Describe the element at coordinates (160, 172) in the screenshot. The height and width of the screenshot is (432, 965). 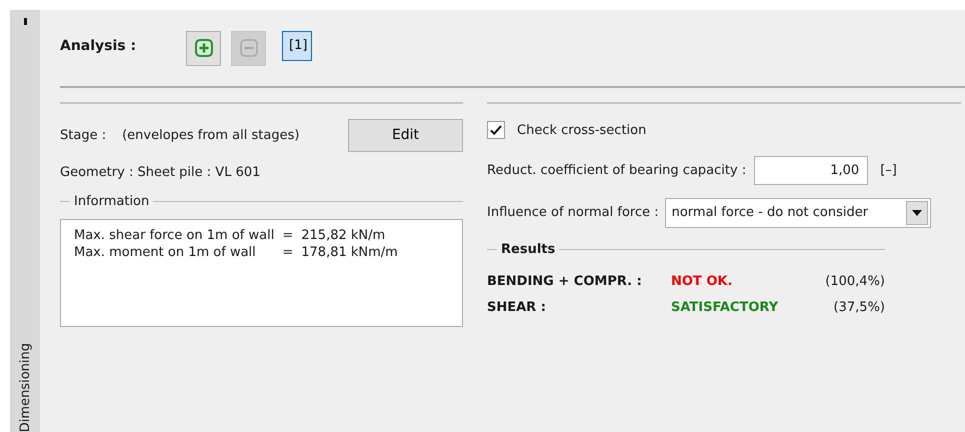
I see `geometry-text: Geometry : Sheet pile : VL 601` at that location.